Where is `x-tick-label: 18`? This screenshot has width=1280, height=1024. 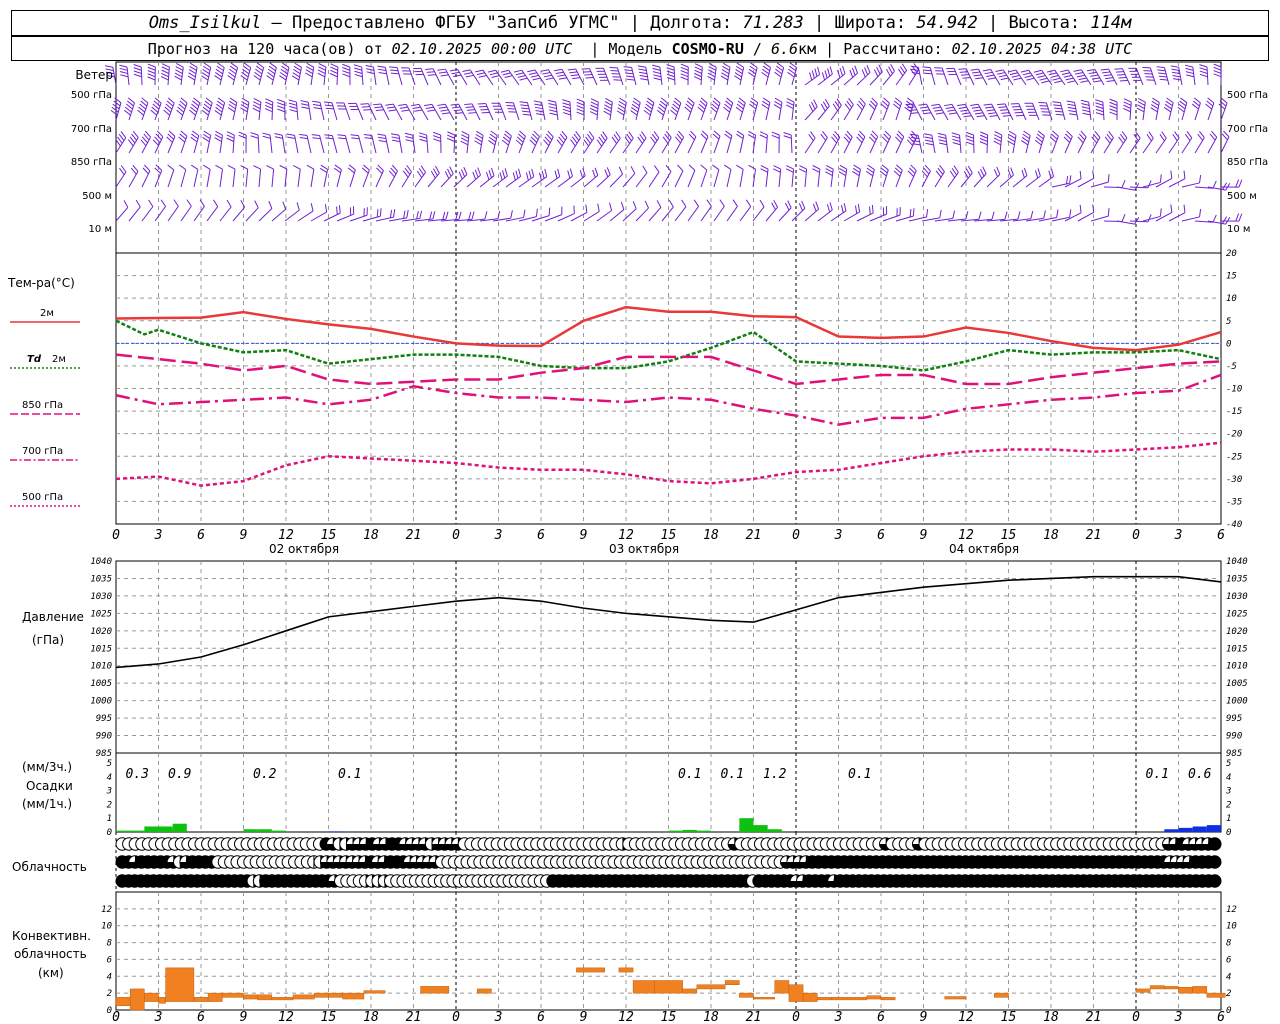 x-tick-label: 18 is located at coordinates (711, 535).